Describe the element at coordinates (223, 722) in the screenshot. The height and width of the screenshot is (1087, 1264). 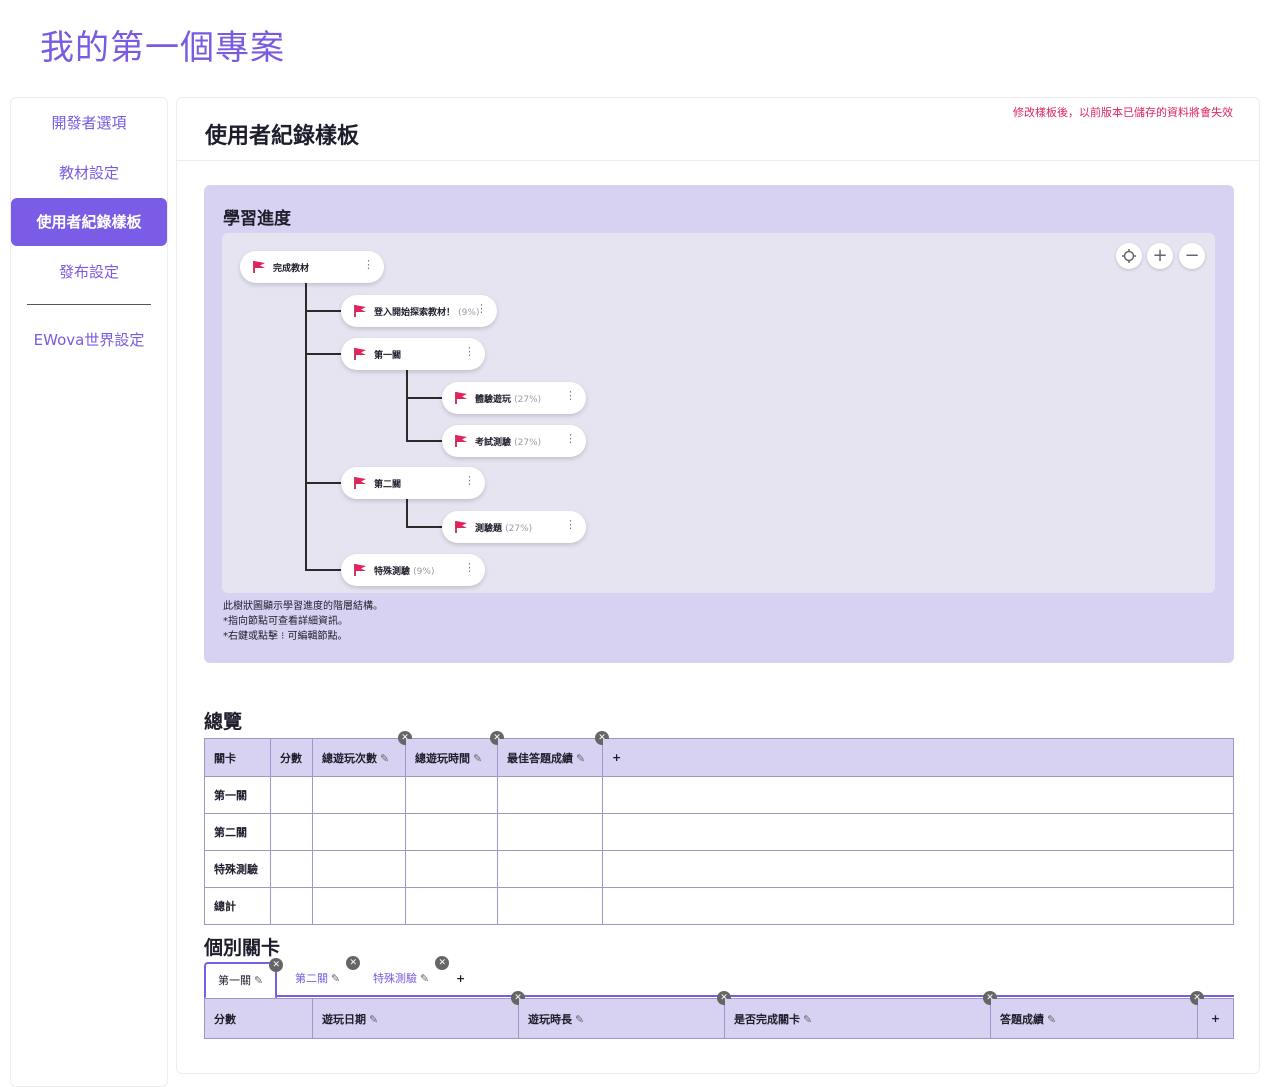
I see `overview-title: 總覽` at that location.